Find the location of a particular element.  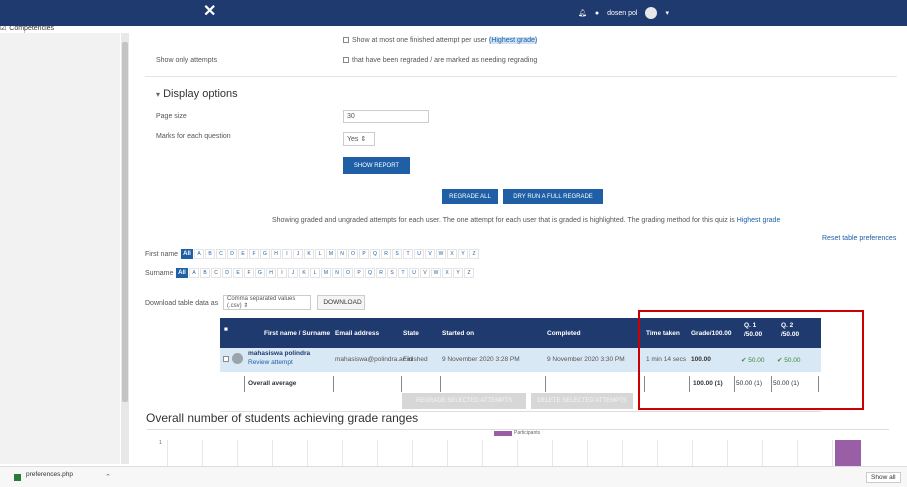

first-initial-letter-c: C is located at coordinates (221, 254).